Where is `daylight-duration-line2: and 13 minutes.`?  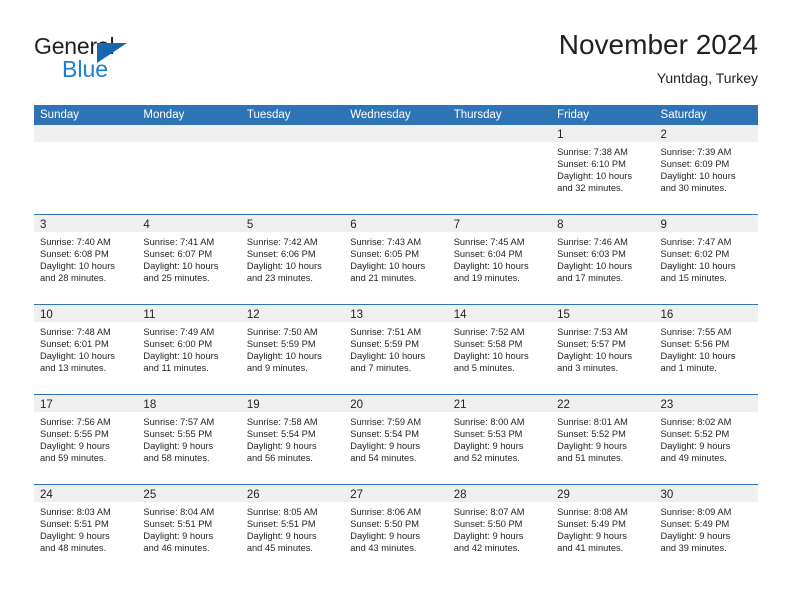 daylight-duration-line2: and 13 minutes. is located at coordinates (73, 368).